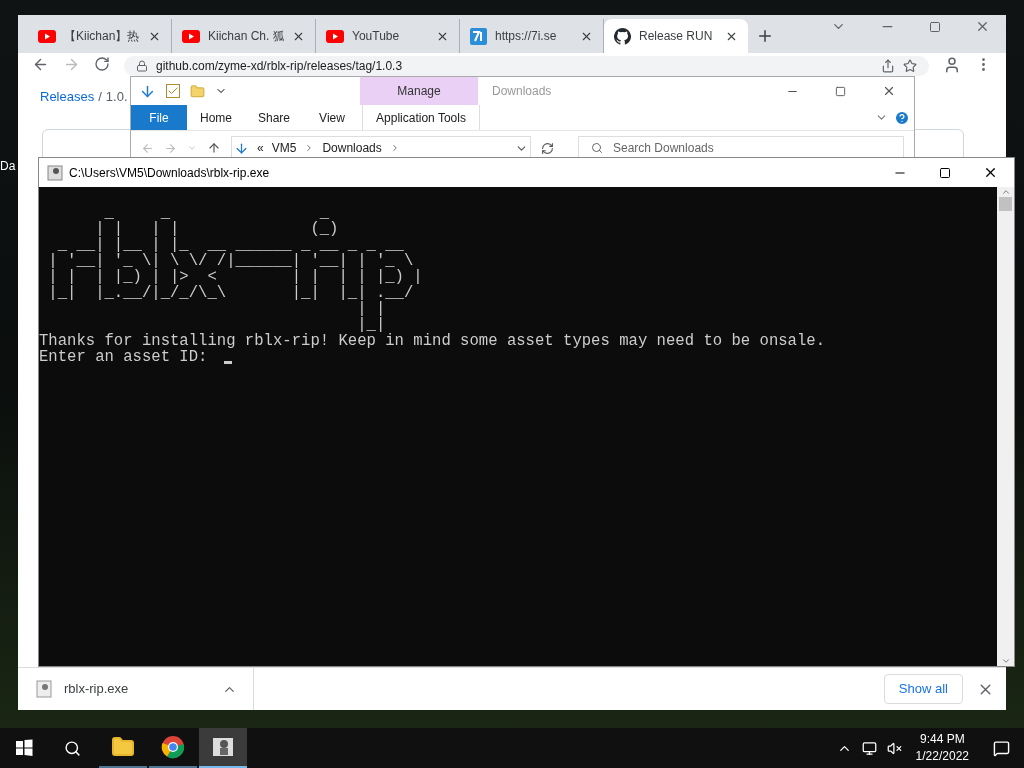 This screenshot has width=1024, height=768. I want to click on context-group-header: Manage, so click(419, 91).